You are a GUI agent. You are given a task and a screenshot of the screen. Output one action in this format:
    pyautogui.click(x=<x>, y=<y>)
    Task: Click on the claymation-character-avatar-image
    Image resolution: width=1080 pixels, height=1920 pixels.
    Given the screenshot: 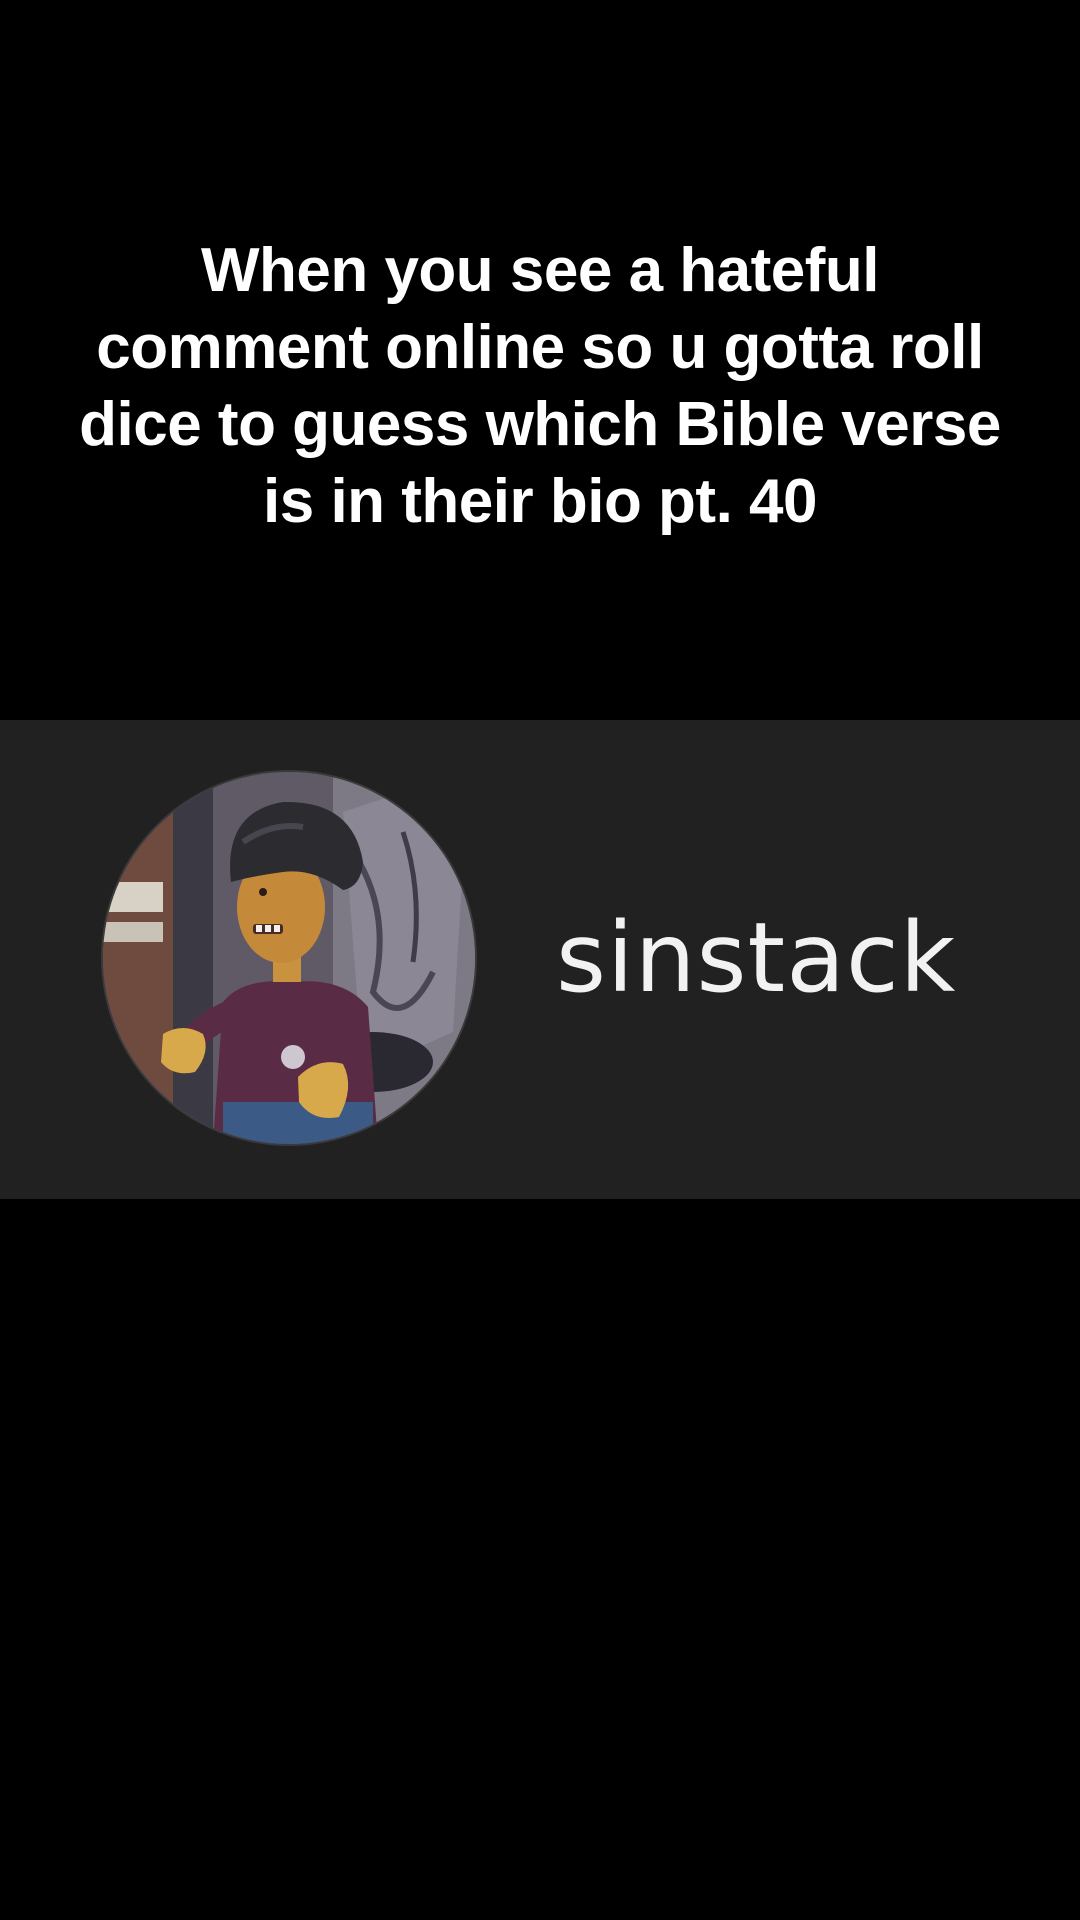 What is the action you would take?
    pyautogui.click(x=289, y=958)
    